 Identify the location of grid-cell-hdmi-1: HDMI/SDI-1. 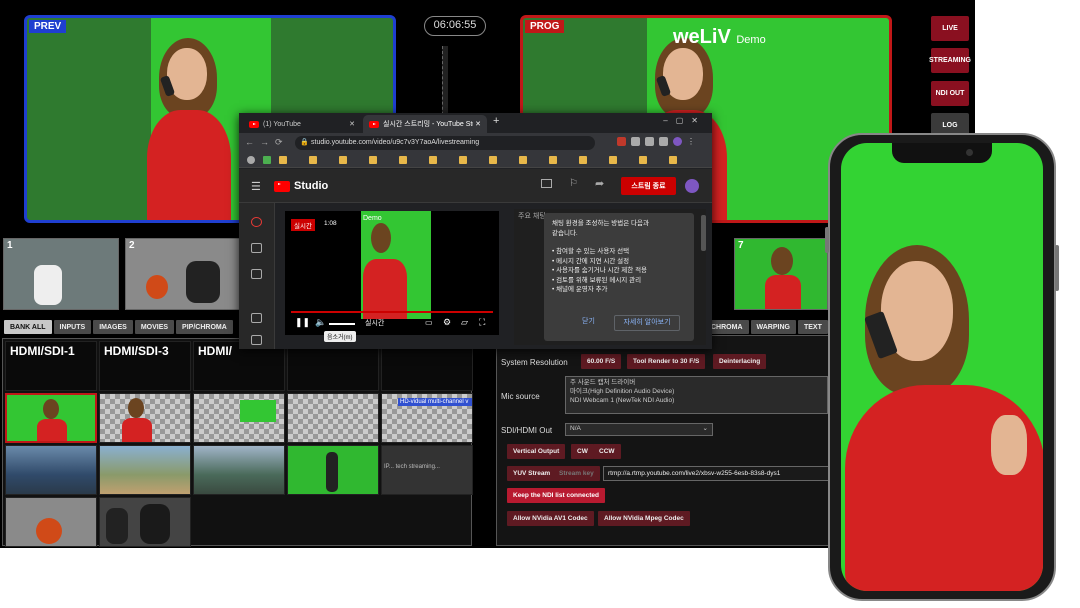
(51, 366).